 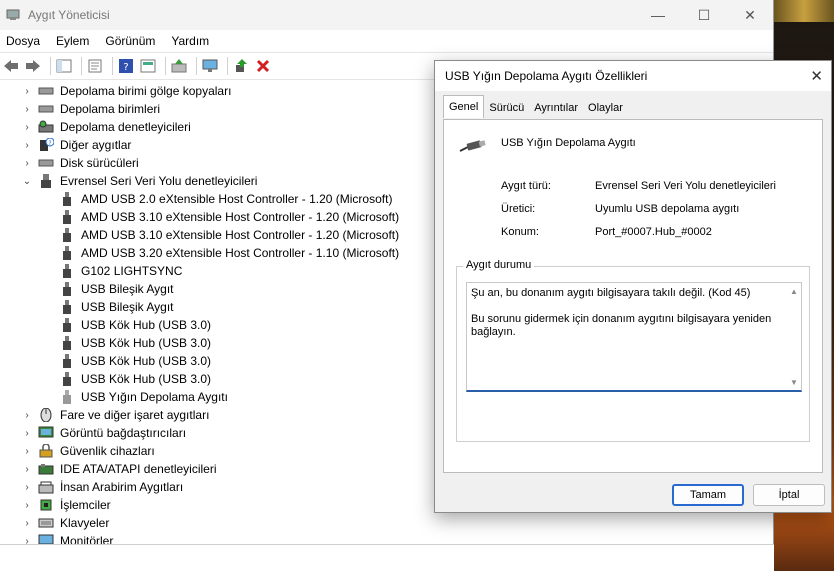 What do you see at coordinates (99, 163) in the screenshot?
I see `tree-node-label: Disk sürücüleri` at bounding box center [99, 163].